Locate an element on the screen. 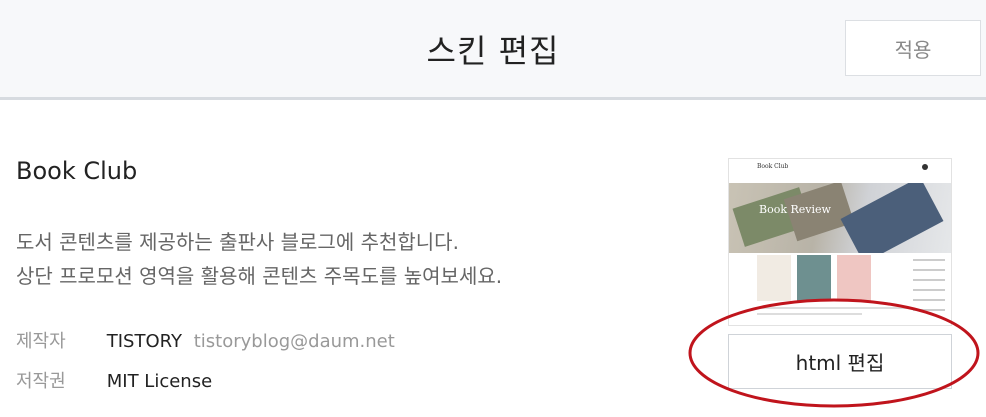 The height and width of the screenshot is (417, 986). license-label: 저작권 is located at coordinates (41, 381).